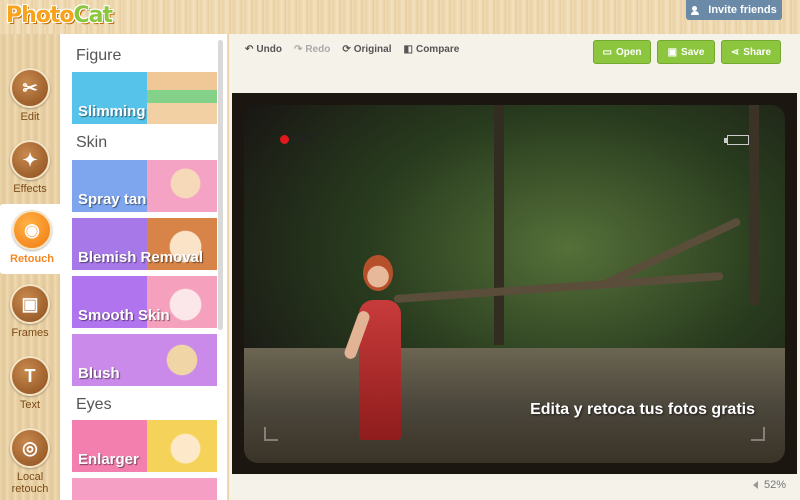 The width and height of the screenshot is (800, 500). Describe the element at coordinates (642, 409) in the screenshot. I see `photo-caption: Edita y retoca tus fotos gratis` at that location.